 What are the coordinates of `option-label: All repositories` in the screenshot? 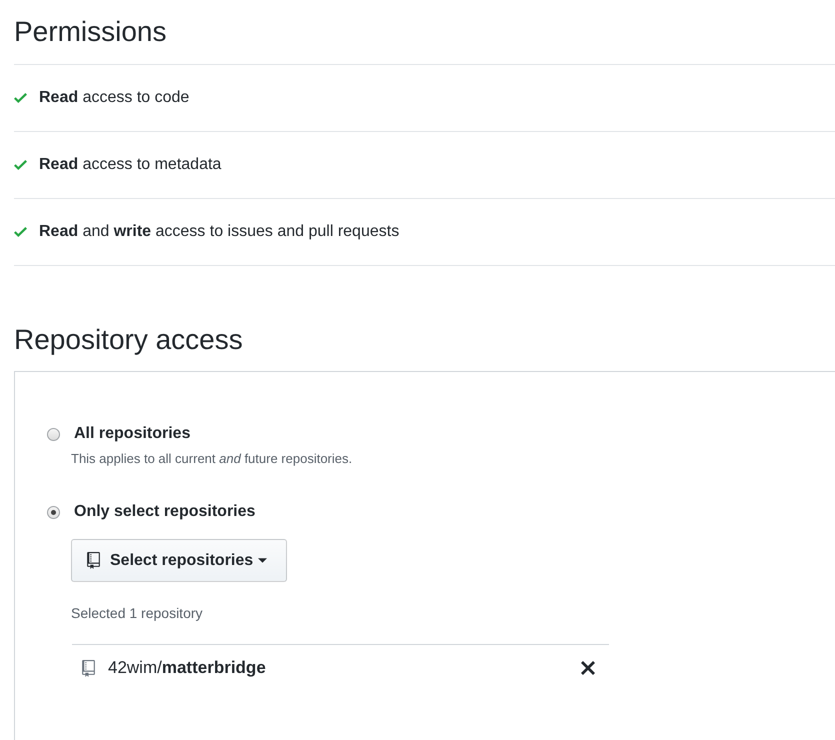 It's located at (132, 434).